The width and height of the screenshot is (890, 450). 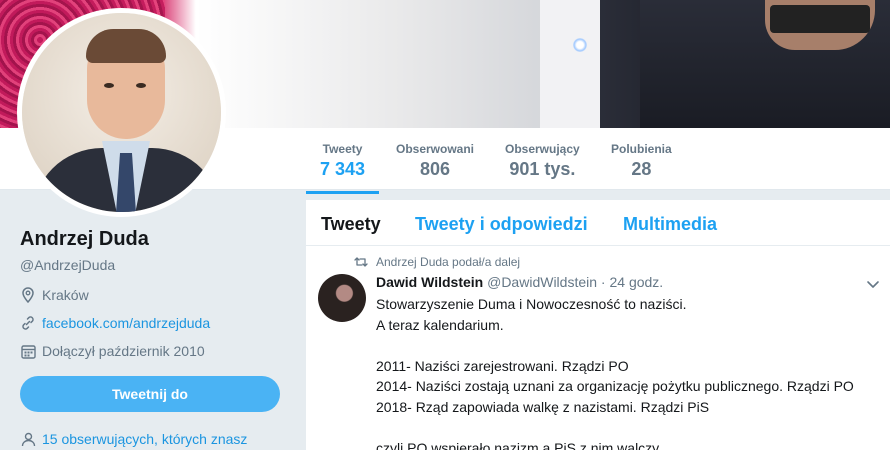 I want to click on stat-value: 806, so click(x=435, y=169).